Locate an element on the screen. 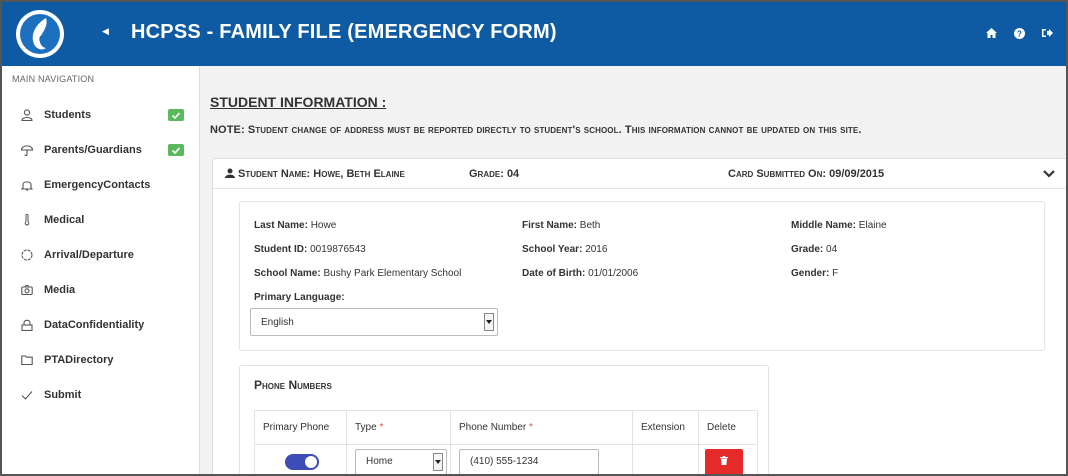 This screenshot has height=476, width=1068. primary-language-select: English is located at coordinates (374, 322).